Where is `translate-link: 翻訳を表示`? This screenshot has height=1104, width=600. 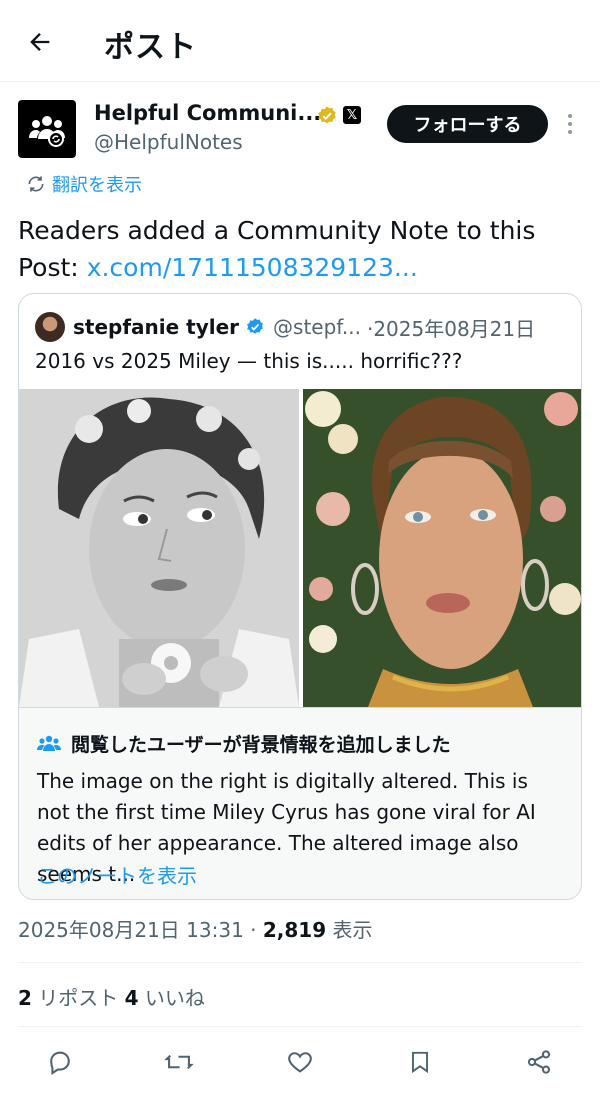
translate-link: 翻訳を表示 is located at coordinates (84, 184).